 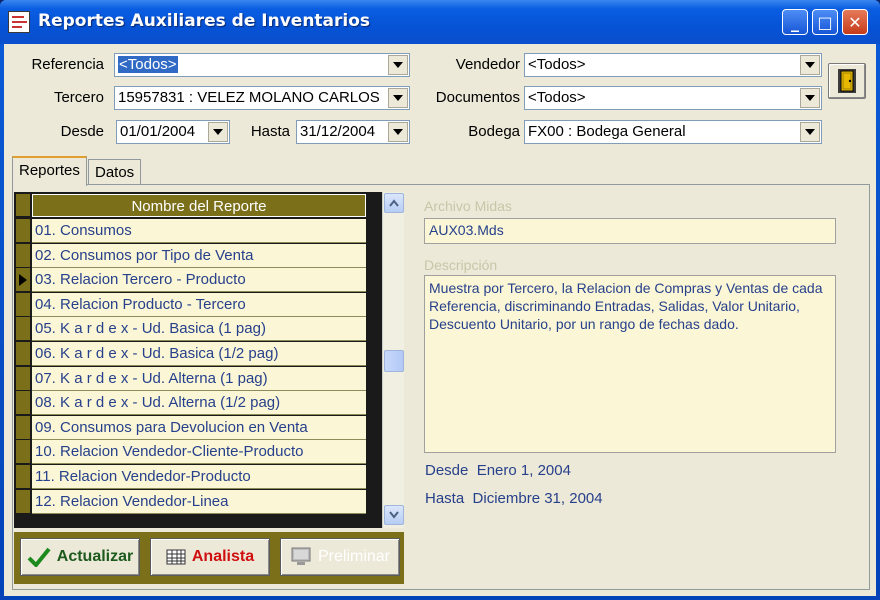 What do you see at coordinates (199, 403) in the screenshot?
I see `table-row: 08. K a r d e x - Ud. Alterna (1/2 pag)` at bounding box center [199, 403].